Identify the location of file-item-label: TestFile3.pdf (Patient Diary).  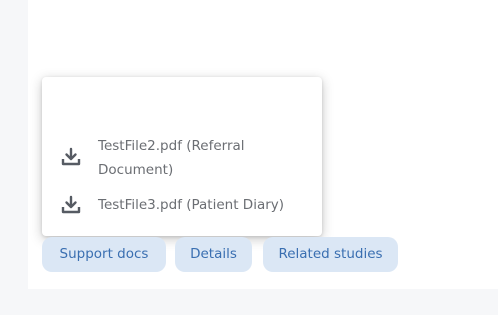
(191, 205).